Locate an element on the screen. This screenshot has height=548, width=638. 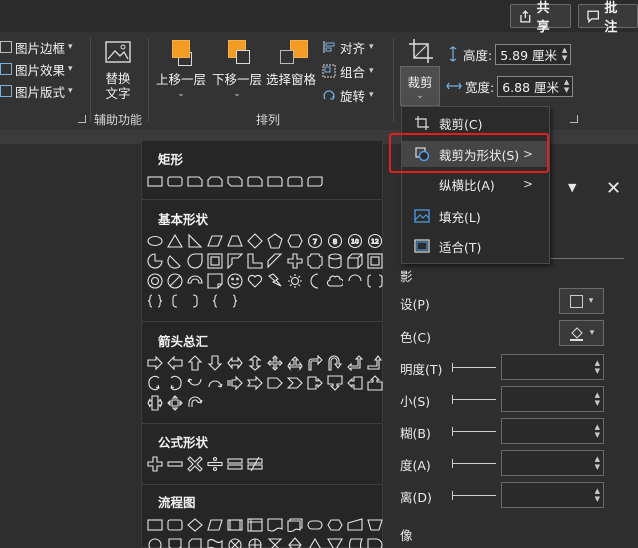
distance-slider is located at coordinates (474, 495).